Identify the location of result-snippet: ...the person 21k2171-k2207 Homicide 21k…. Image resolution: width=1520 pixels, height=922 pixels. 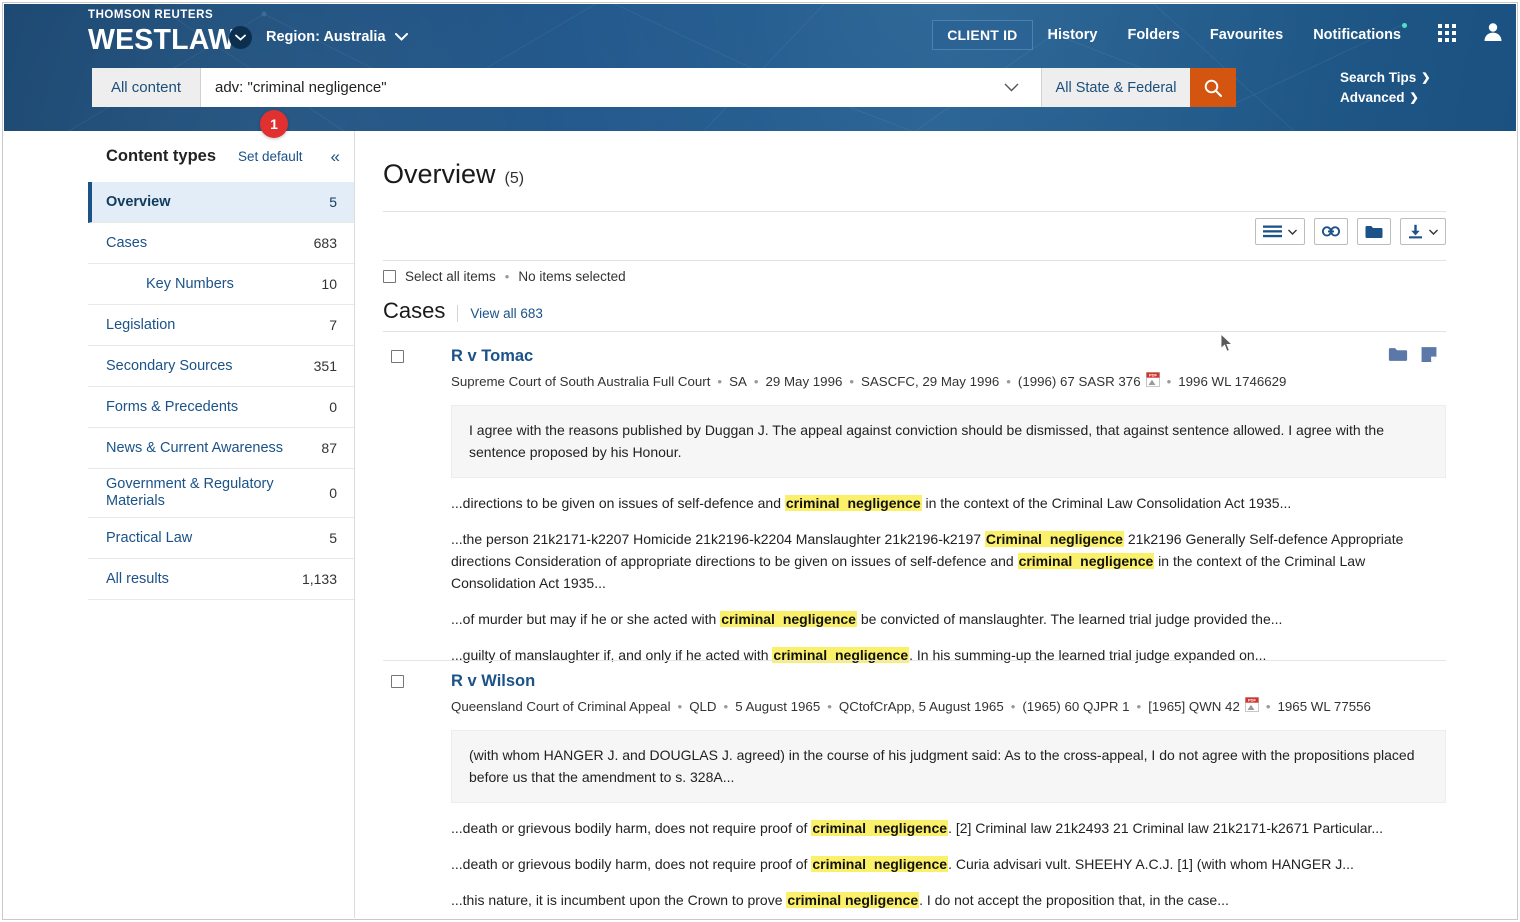
(927, 561).